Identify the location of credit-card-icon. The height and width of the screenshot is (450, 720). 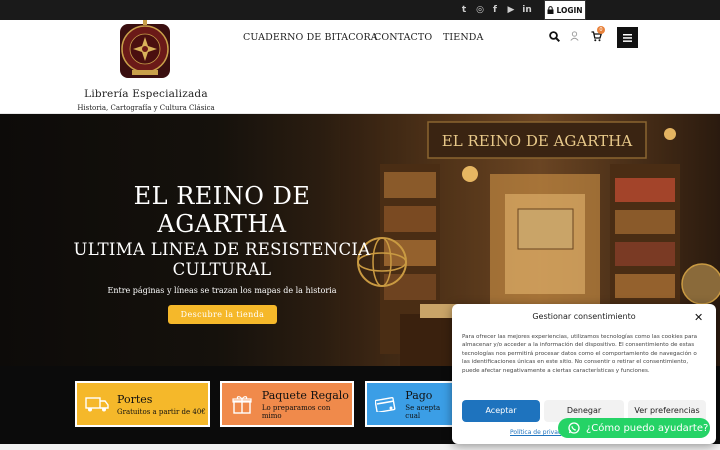
(385, 404).